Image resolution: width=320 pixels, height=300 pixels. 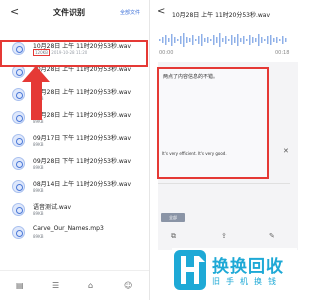 What do you see at coordinates (213, 123) in the screenshot?
I see `transcript-text-box: 两点了内容信息的不错。` at bounding box center [213, 123].